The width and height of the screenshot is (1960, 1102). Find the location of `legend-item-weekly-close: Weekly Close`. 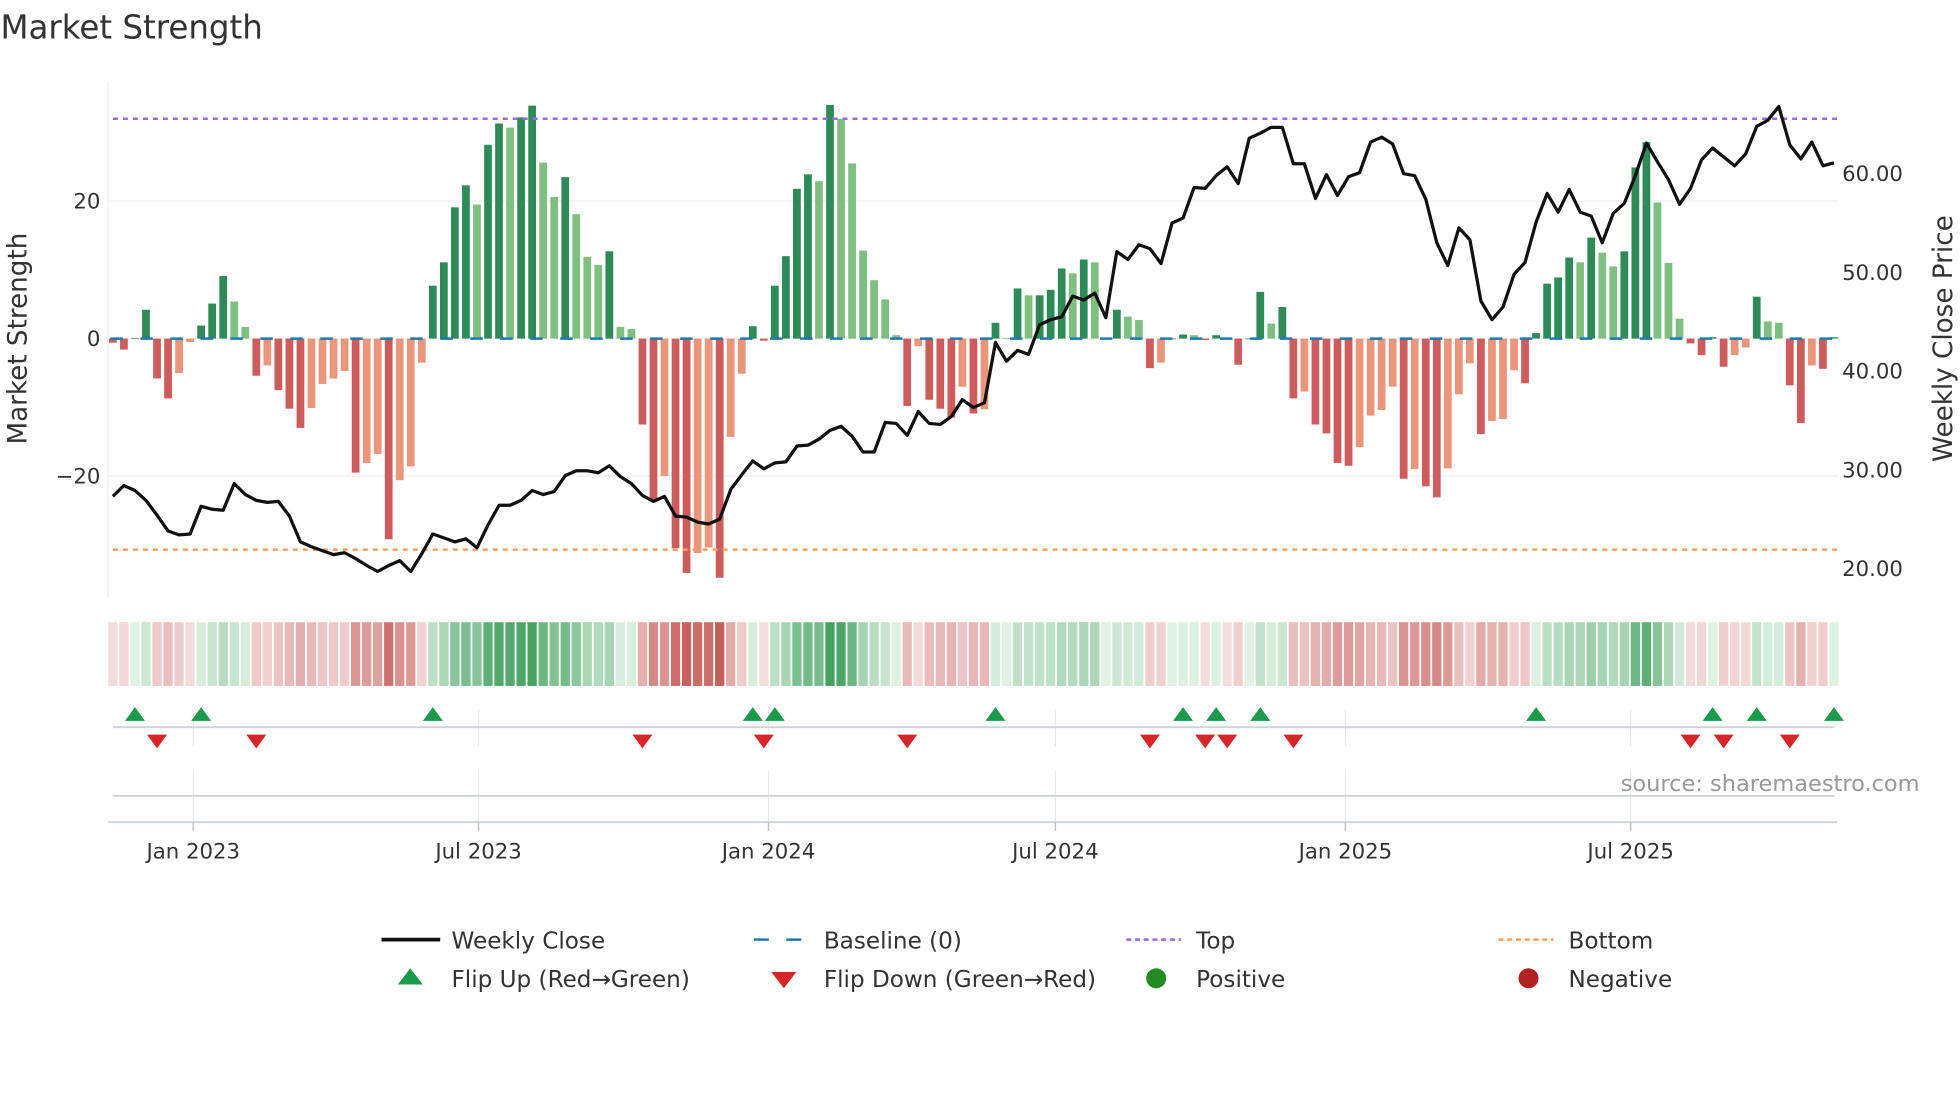

legend-item-weekly-close: Weekly Close is located at coordinates (493, 941).